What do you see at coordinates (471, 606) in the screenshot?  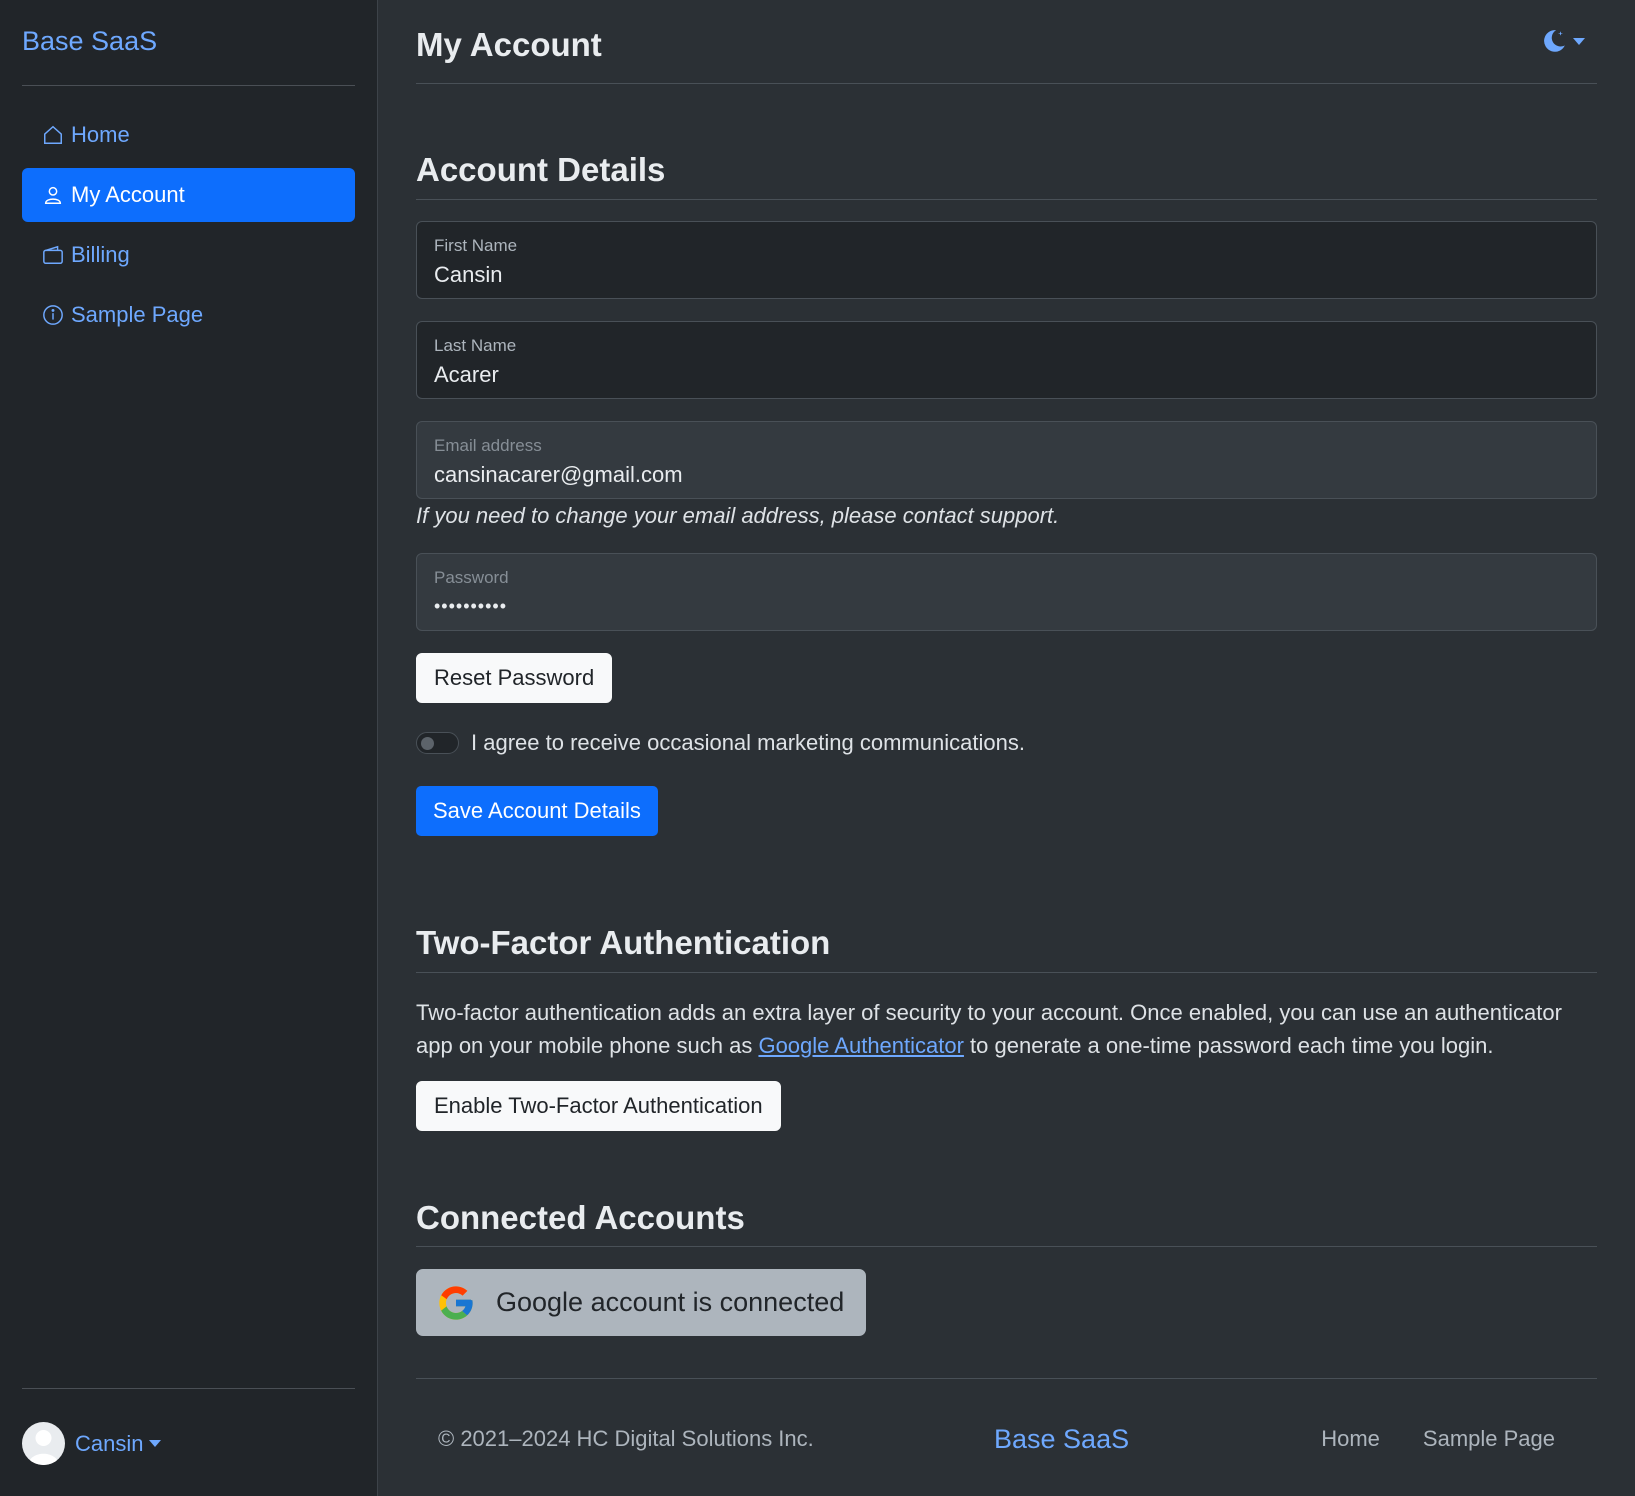 I see `password-value: ••••••••••` at bounding box center [471, 606].